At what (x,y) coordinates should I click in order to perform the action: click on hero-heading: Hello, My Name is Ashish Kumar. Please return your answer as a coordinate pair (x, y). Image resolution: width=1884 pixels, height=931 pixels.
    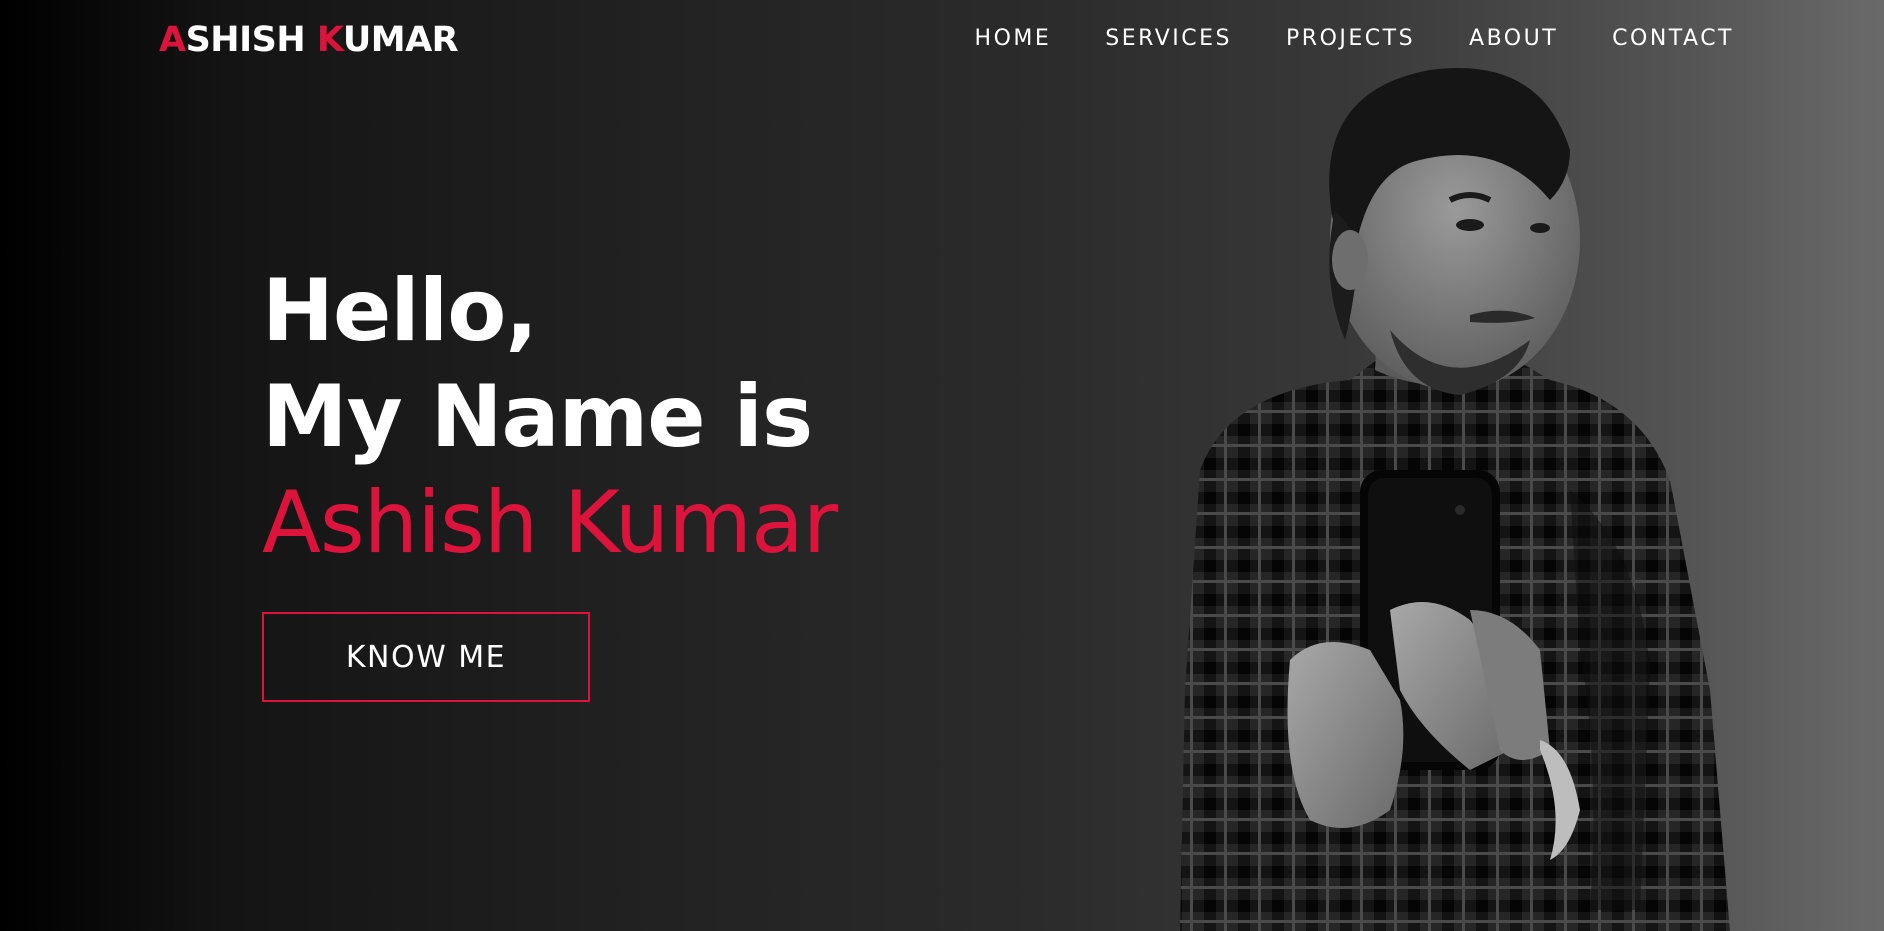
    Looking at the image, I should click on (550, 417).